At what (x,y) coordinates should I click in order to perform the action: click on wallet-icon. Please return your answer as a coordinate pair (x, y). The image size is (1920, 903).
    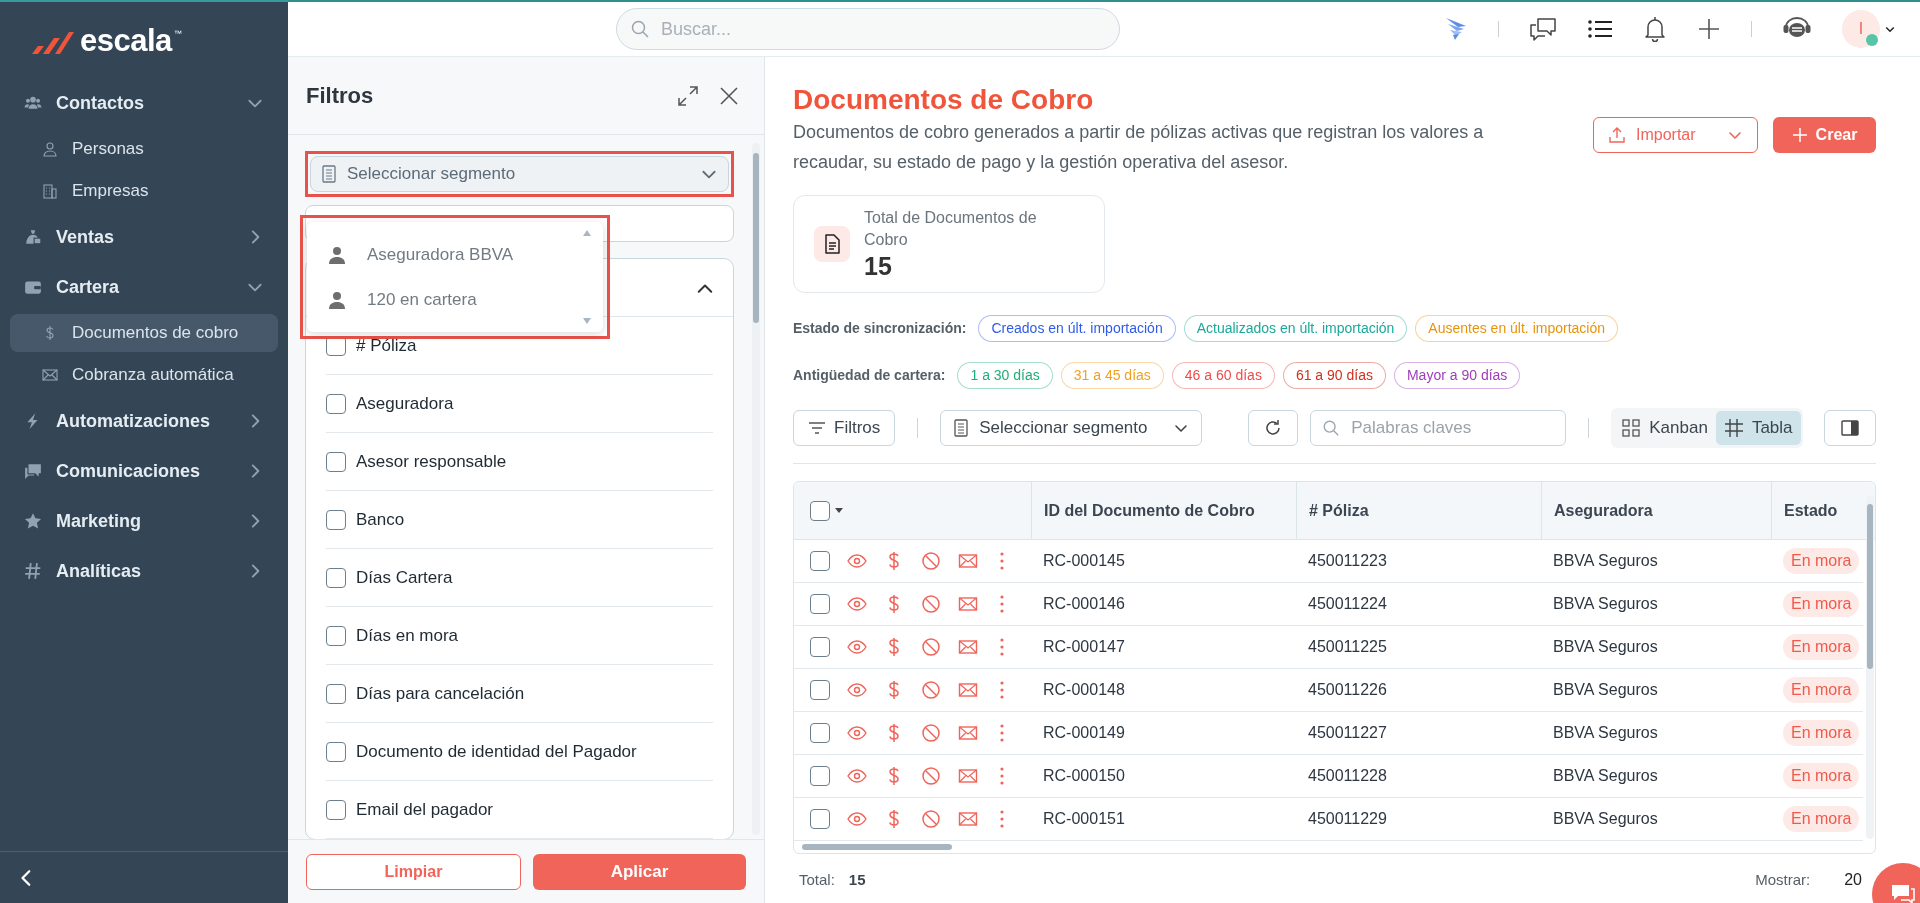
    Looking at the image, I should click on (33, 287).